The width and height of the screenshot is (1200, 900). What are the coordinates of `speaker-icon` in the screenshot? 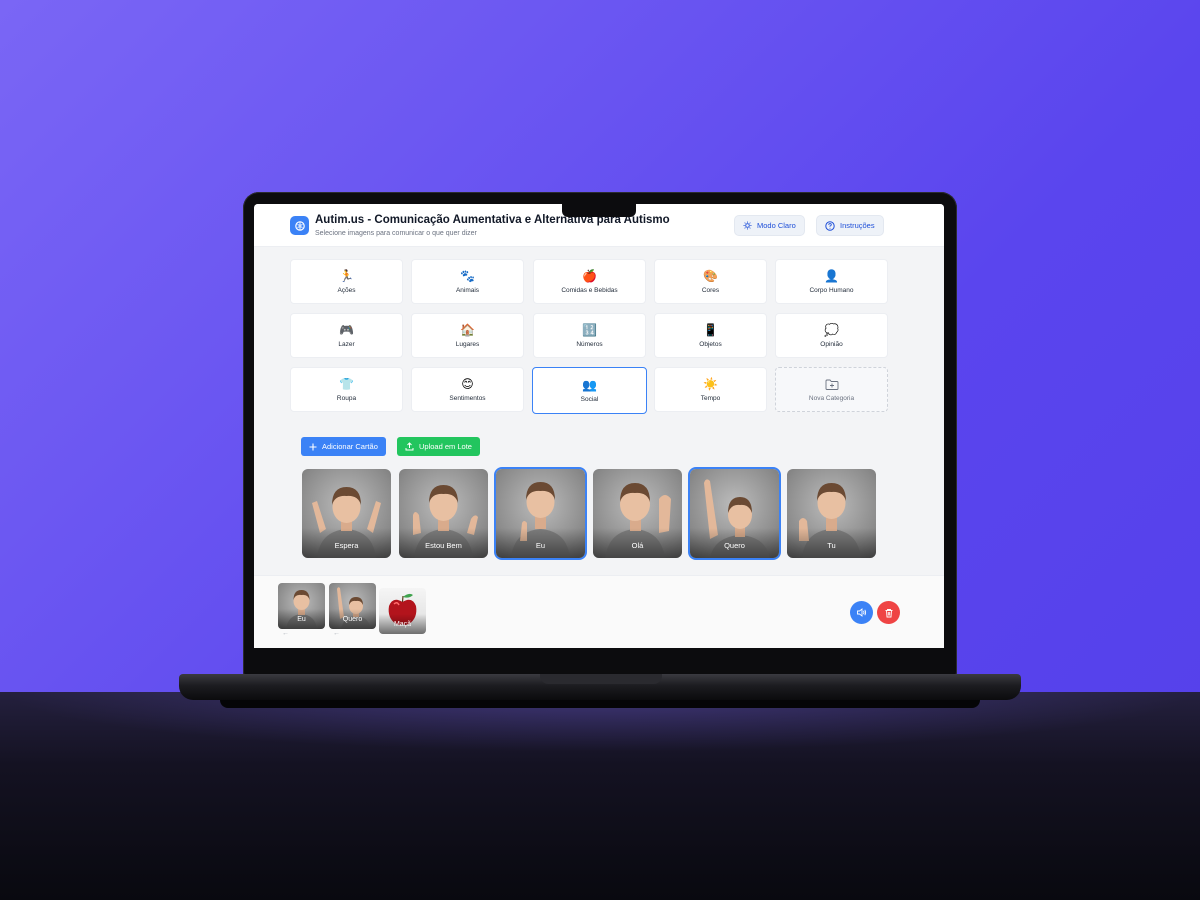 It's located at (862, 612).